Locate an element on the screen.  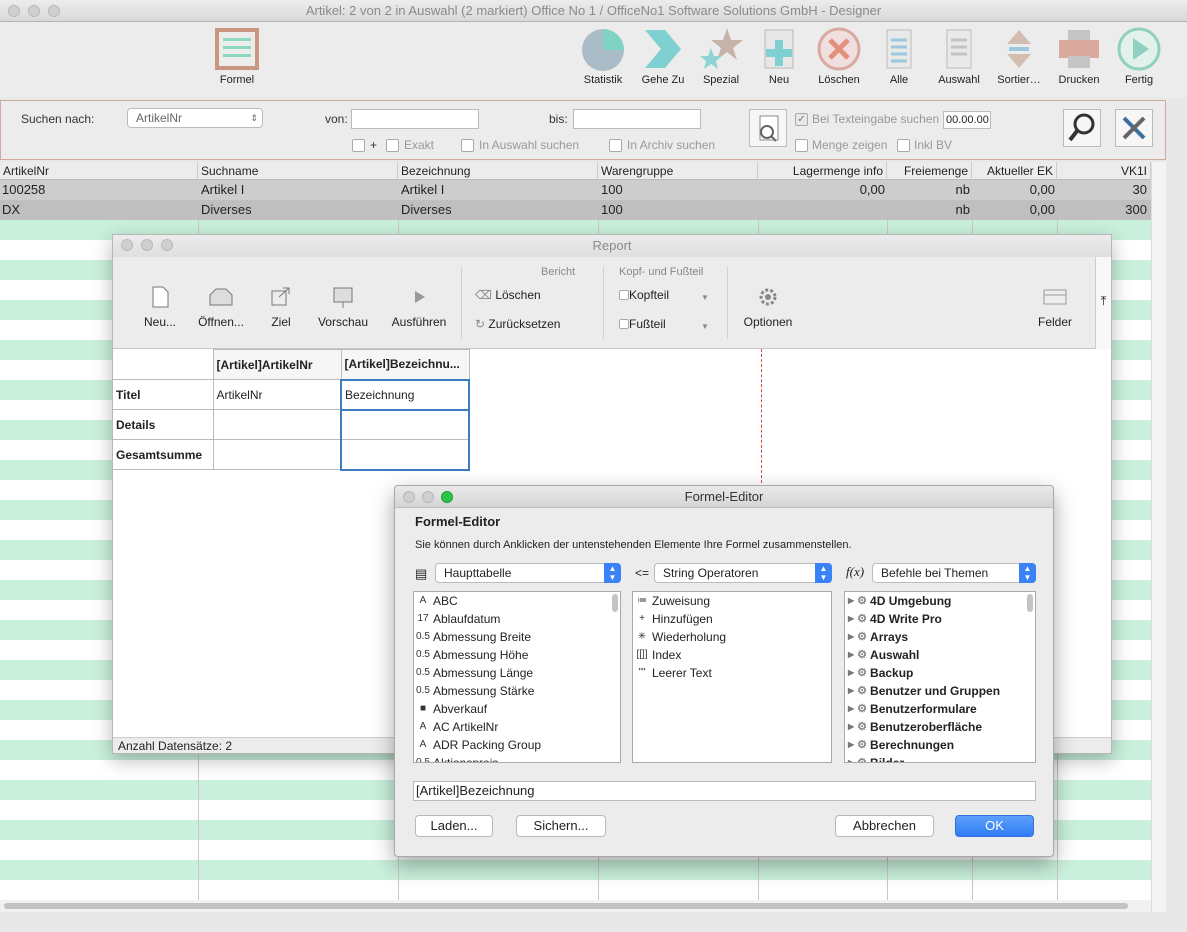
plus-checkbox is located at coordinates (358, 145).